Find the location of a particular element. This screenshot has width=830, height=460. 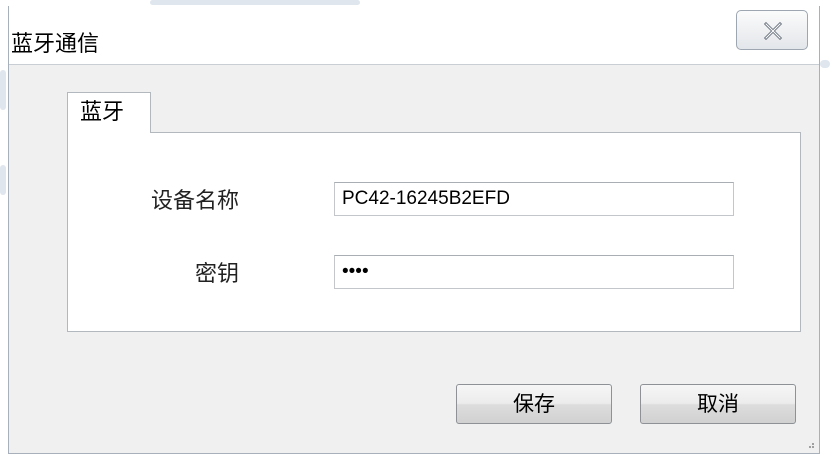

close-button is located at coordinates (772, 30).